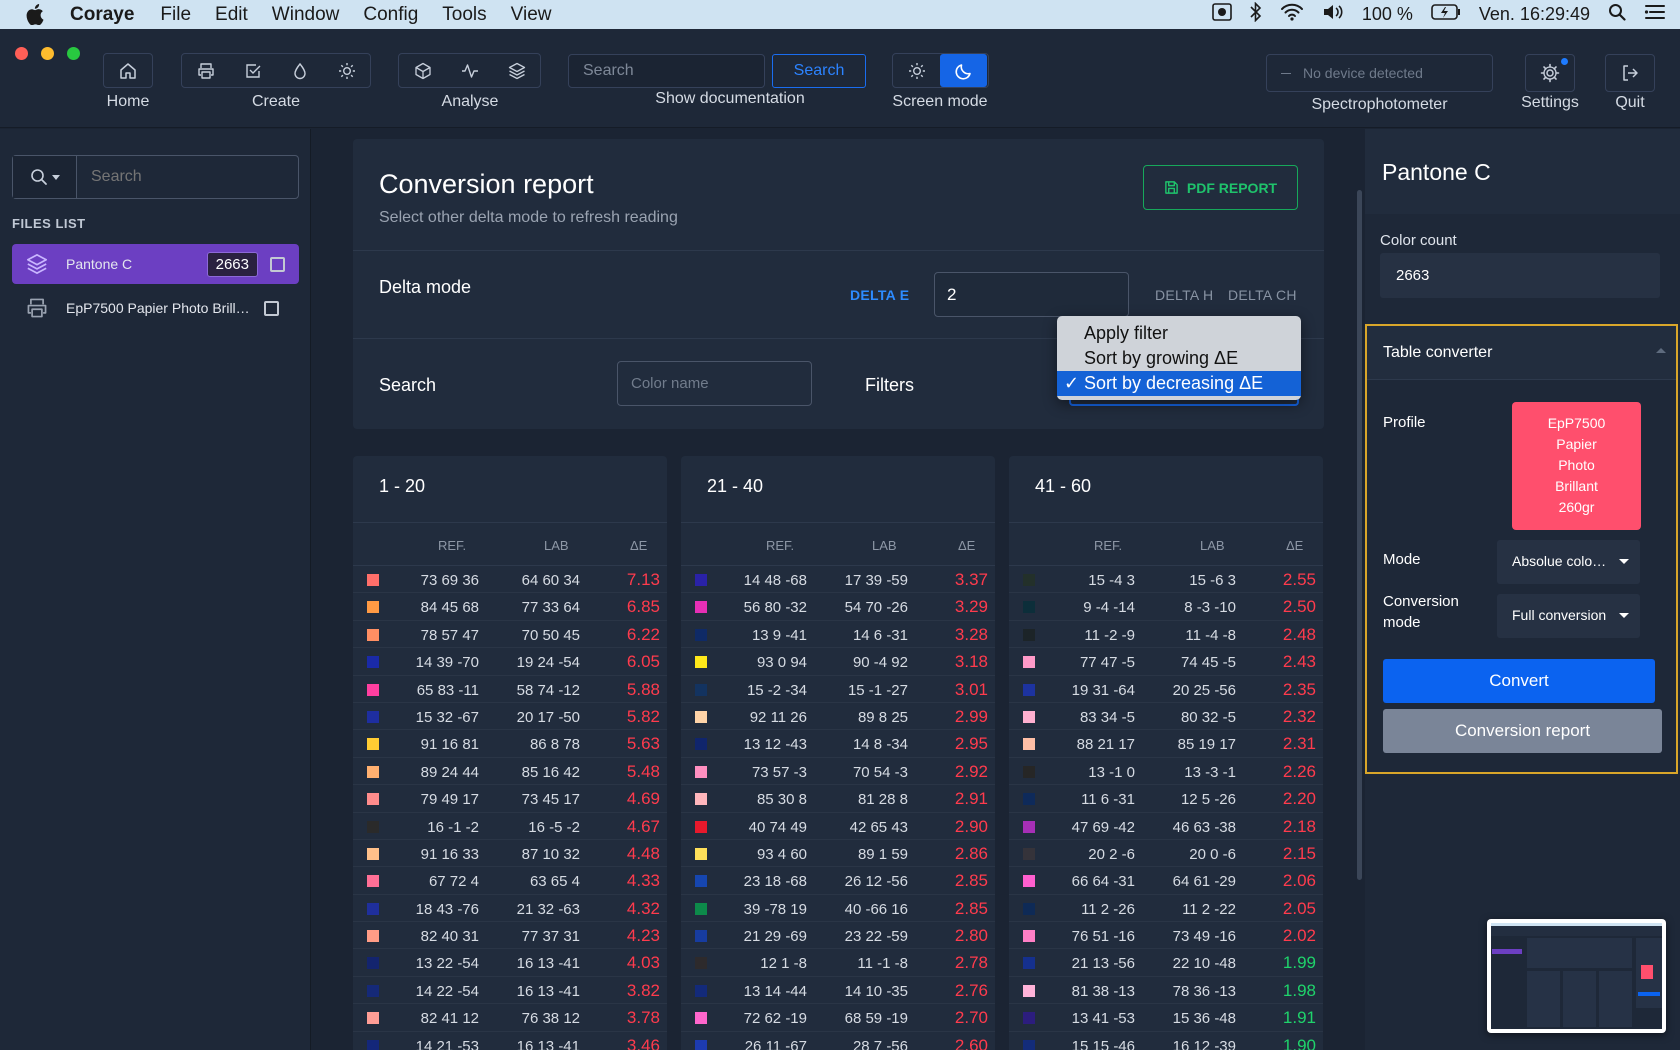  Describe the element at coordinates (510, 854) in the screenshot. I see `table-row: 91 16 33 87 10 32 4.48` at that location.